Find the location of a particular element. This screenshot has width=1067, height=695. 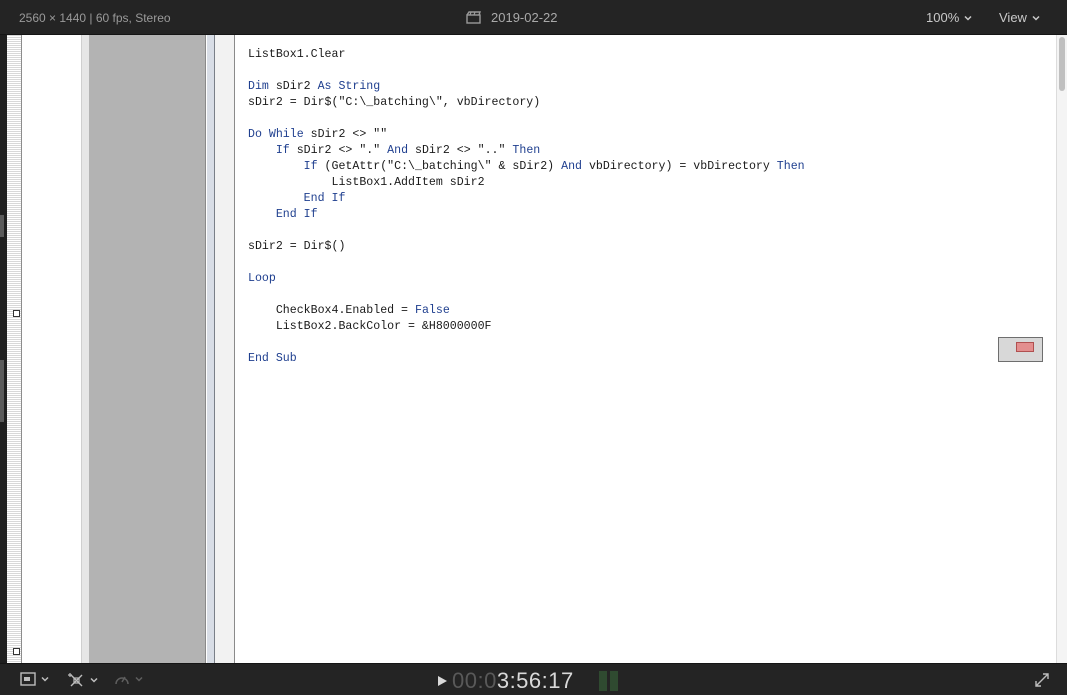

retime-menu is located at coordinates (128, 679).